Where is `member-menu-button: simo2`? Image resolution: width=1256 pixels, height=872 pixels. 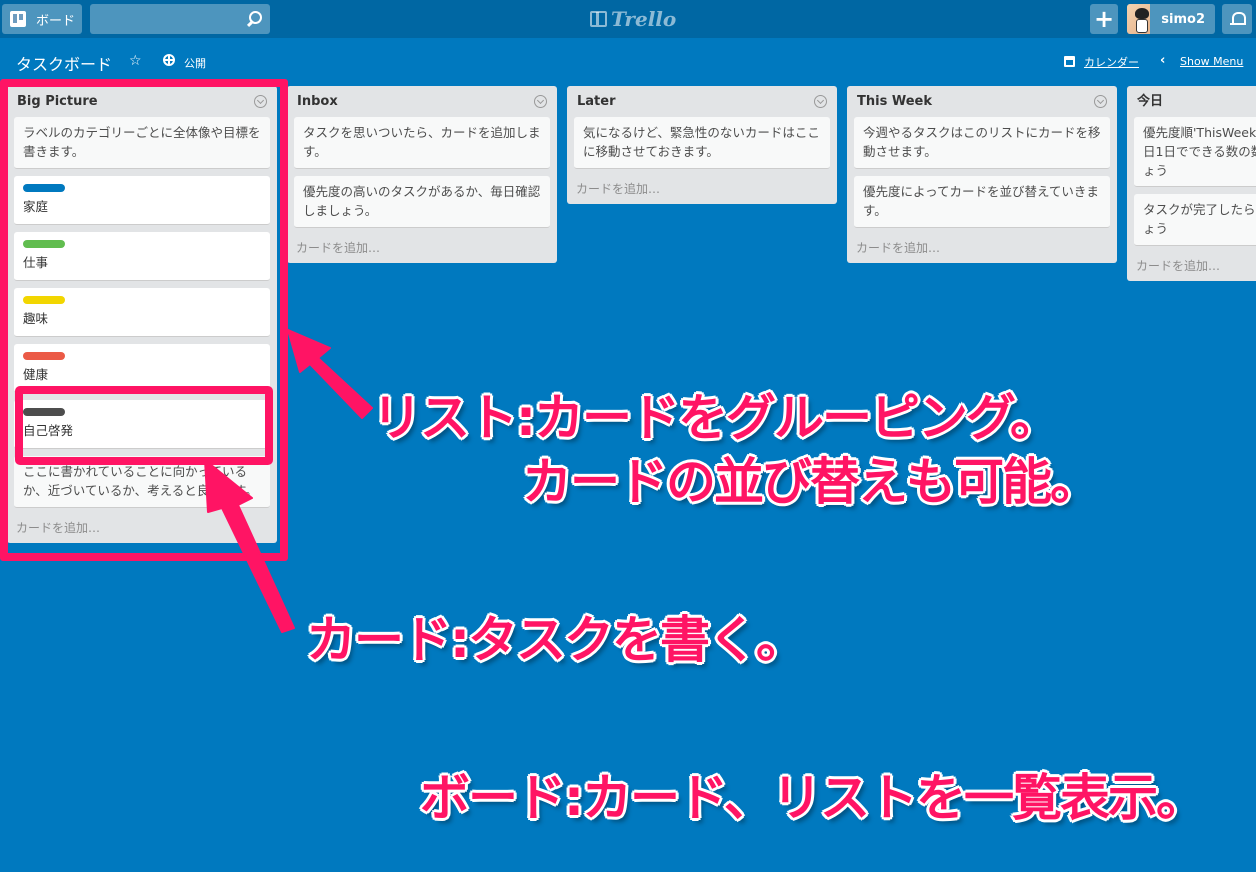
member-menu-button: simo2 is located at coordinates (1171, 19).